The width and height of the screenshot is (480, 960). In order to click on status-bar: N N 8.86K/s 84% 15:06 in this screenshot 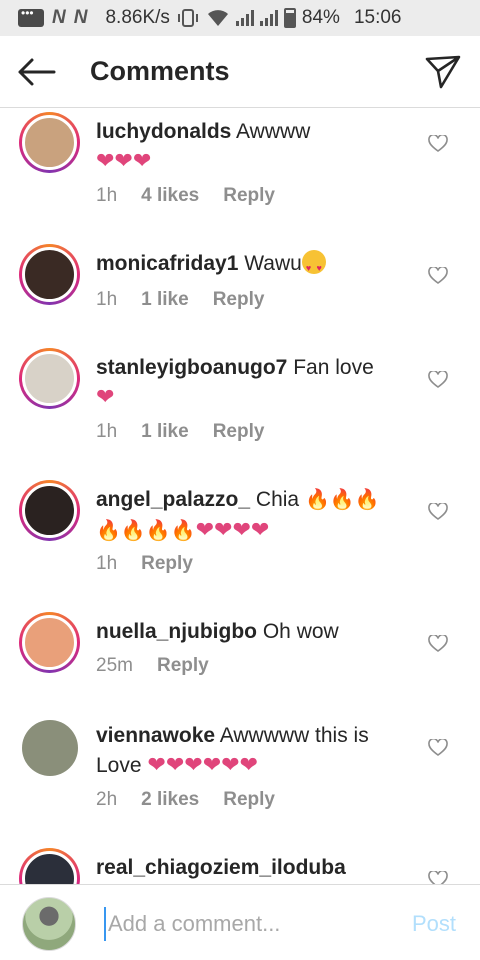, I will do `click(240, 18)`.